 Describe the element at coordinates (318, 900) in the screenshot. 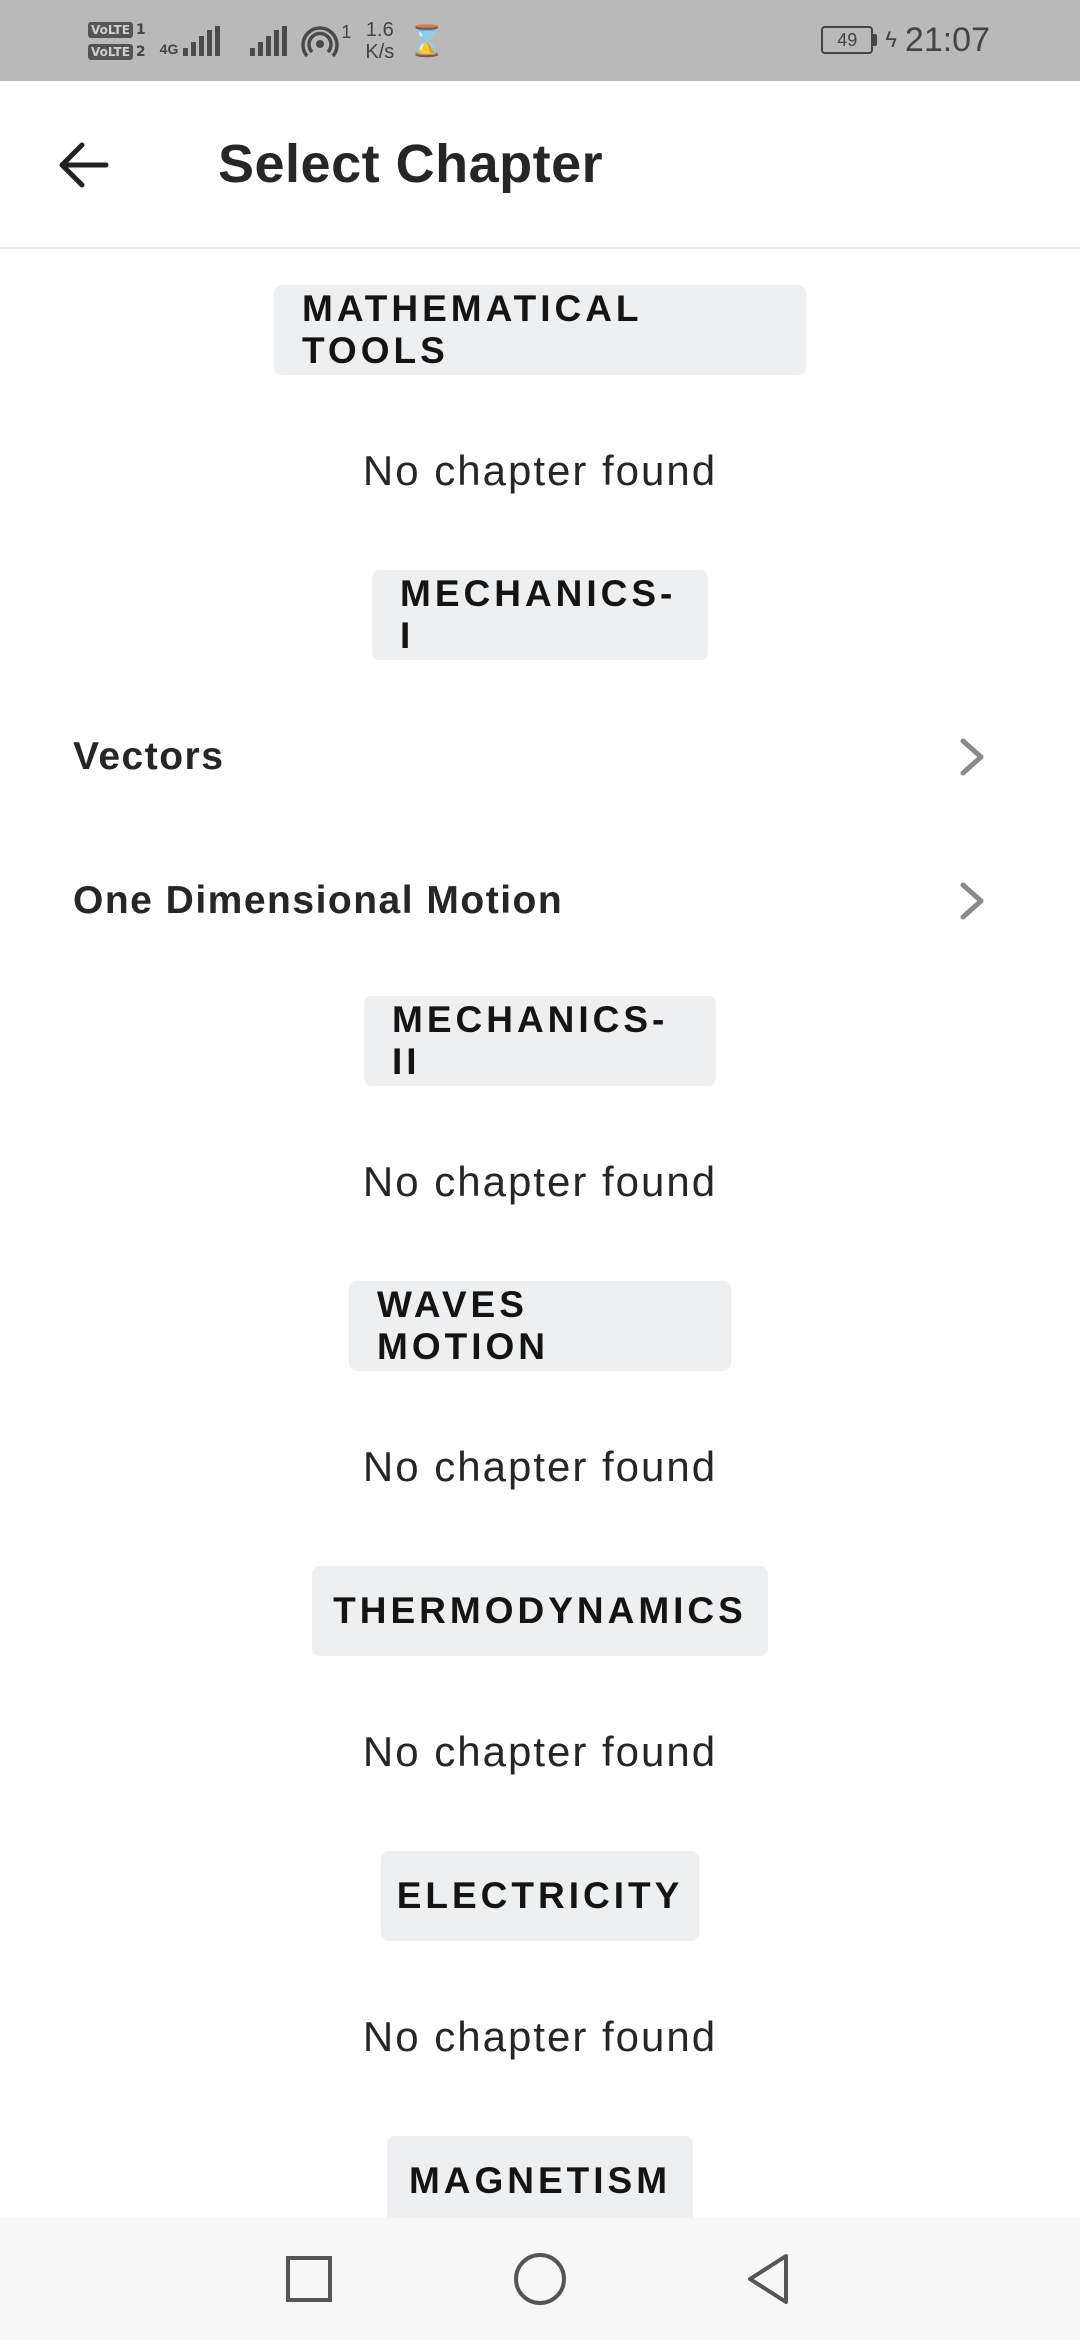

I see `chapter-label: One Dimensional Motion` at that location.